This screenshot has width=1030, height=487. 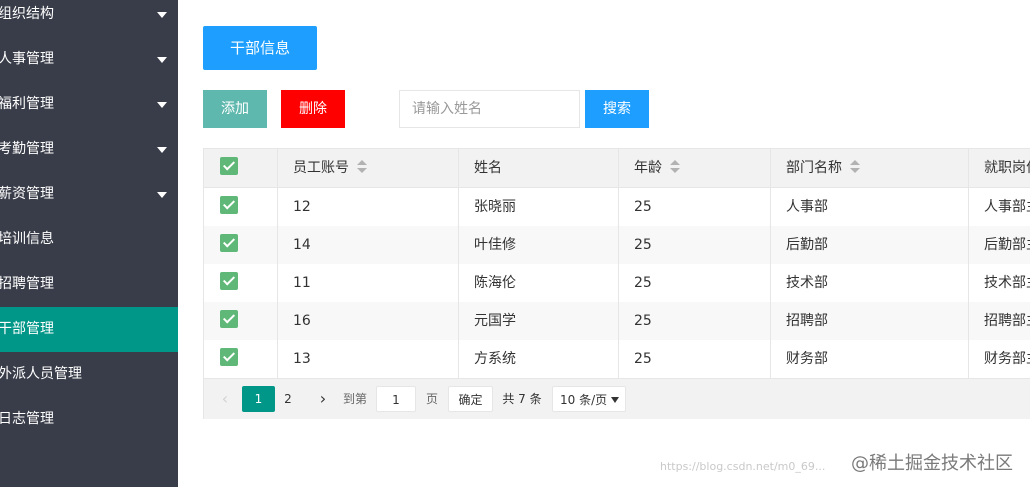 What do you see at coordinates (870, 321) in the screenshot?
I see `cell-department: 招聘部` at bounding box center [870, 321].